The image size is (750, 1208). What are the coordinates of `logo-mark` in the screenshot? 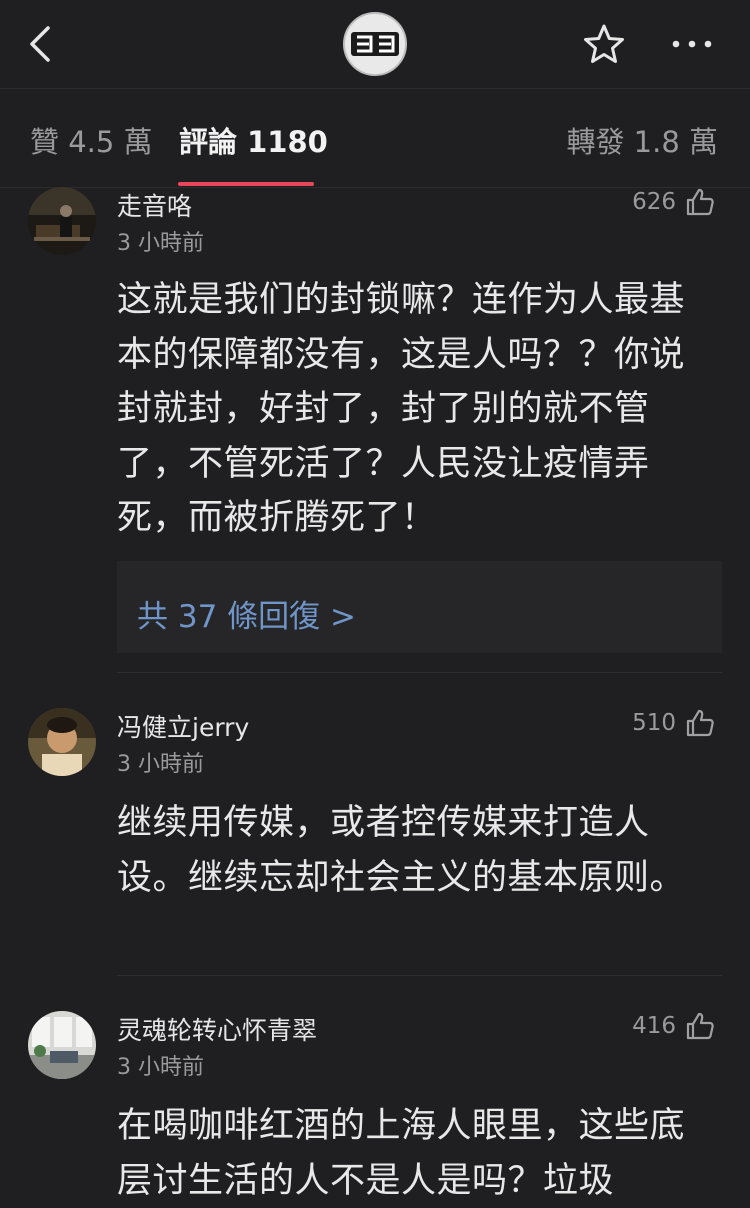 It's located at (375, 44).